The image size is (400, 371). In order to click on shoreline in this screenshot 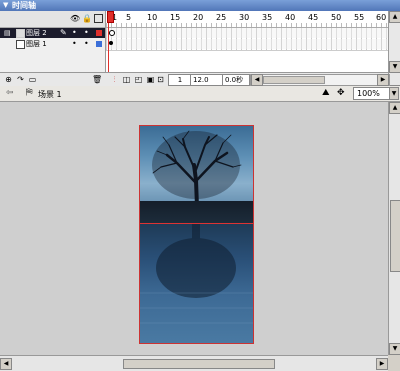, I will do `click(196, 212)`.